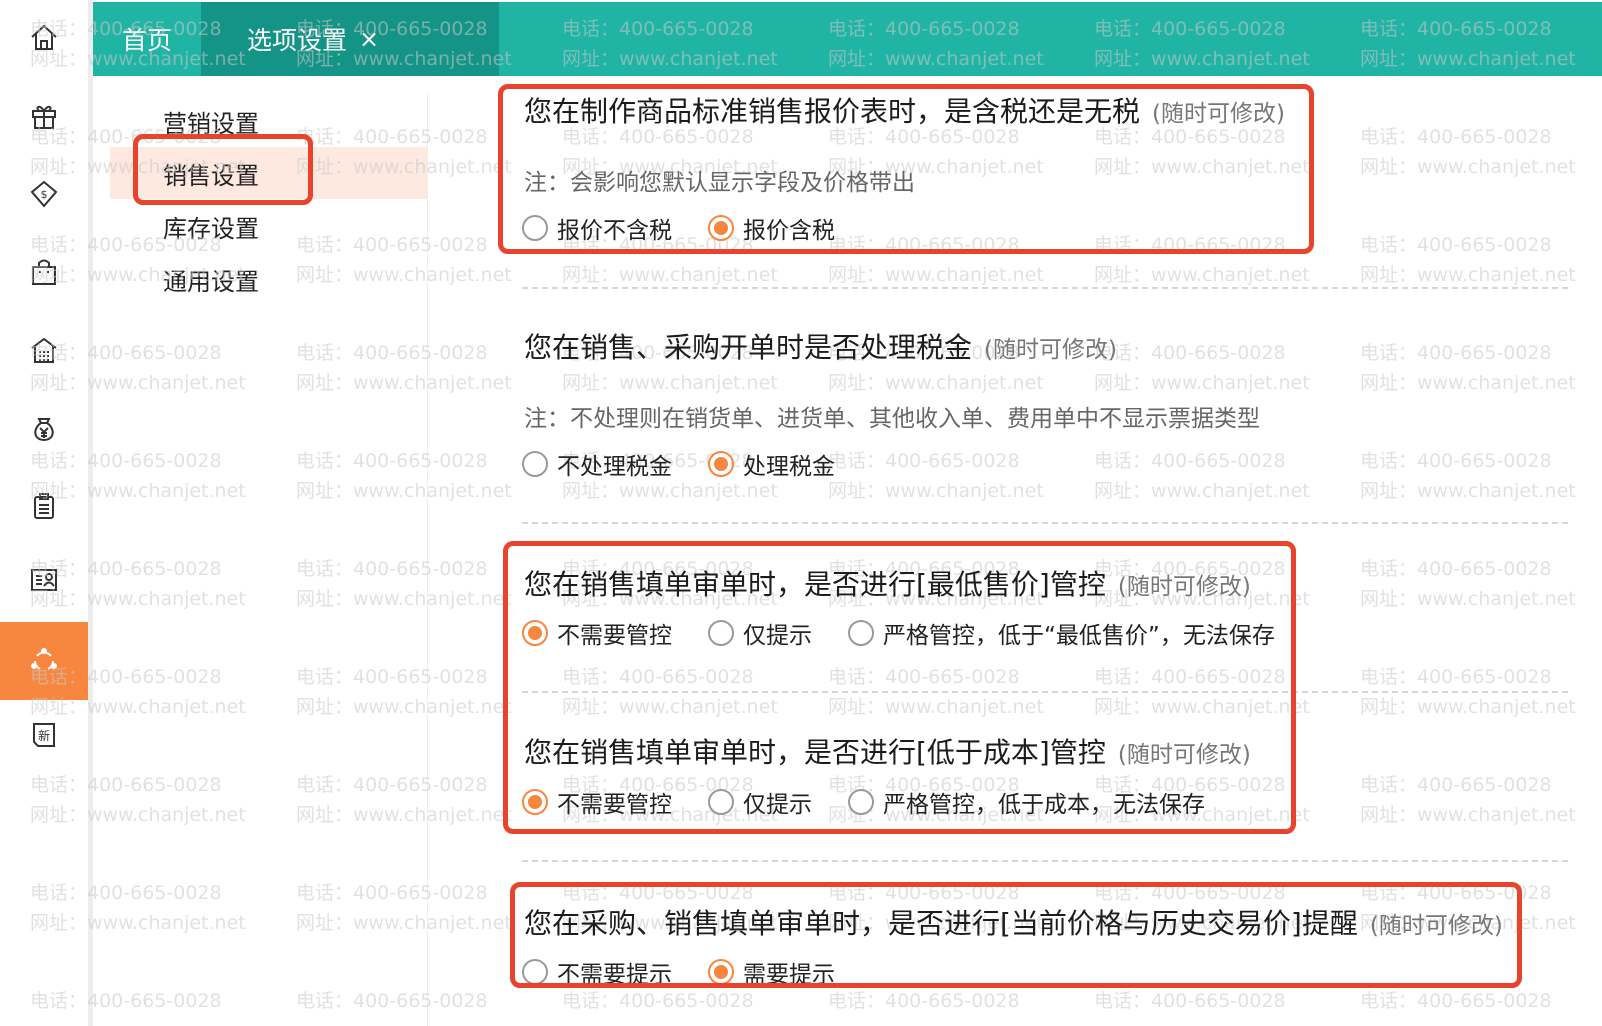 This screenshot has width=1602, height=1026. Describe the element at coordinates (892, 419) in the screenshot. I see `section-note: 注：不处理则在销货单、进货单、其他收入单、费用单中不显示票据类型` at that location.